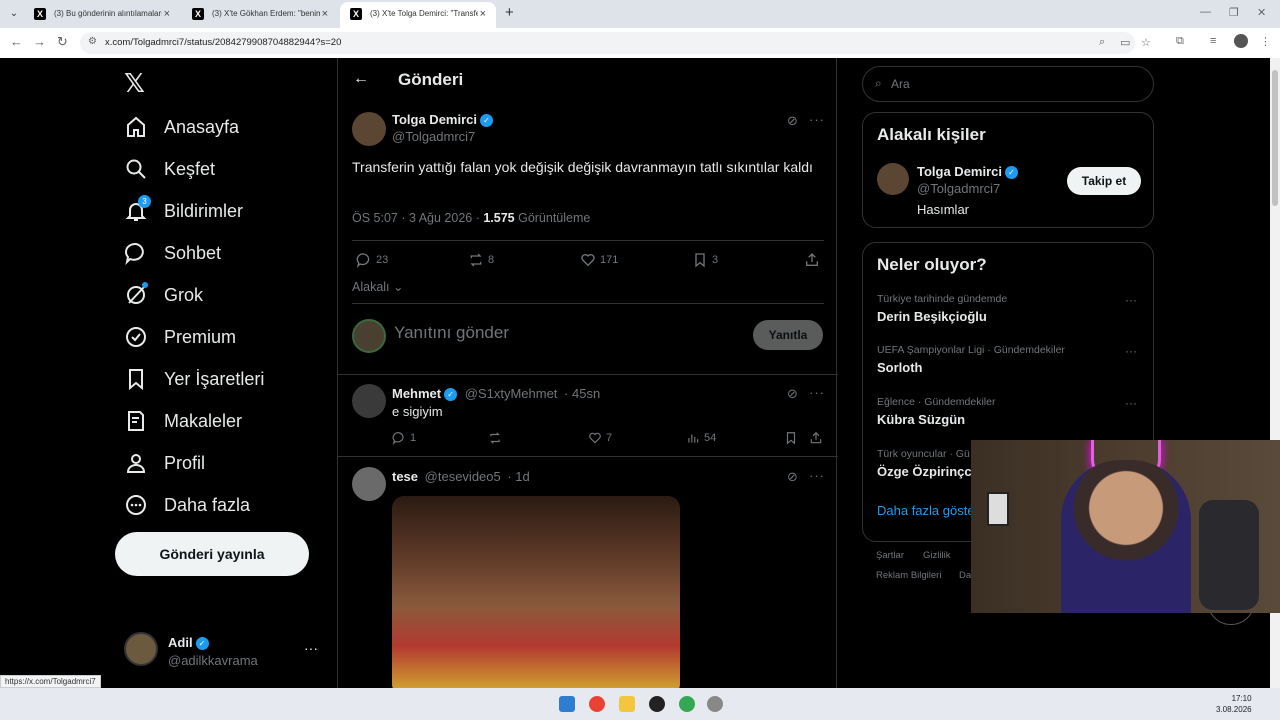 The width and height of the screenshot is (1280, 720). What do you see at coordinates (377, 286) in the screenshot?
I see `relevance-dropdown: Alakalı ⌄` at bounding box center [377, 286].